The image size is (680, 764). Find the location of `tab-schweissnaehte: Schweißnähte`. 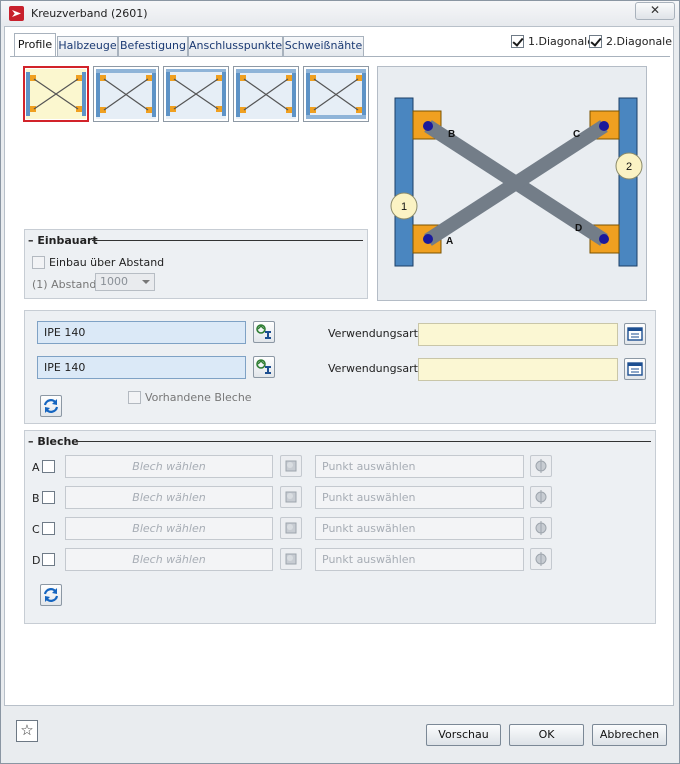

tab-schweissnaehte: Schweißnähte is located at coordinates (323, 46).